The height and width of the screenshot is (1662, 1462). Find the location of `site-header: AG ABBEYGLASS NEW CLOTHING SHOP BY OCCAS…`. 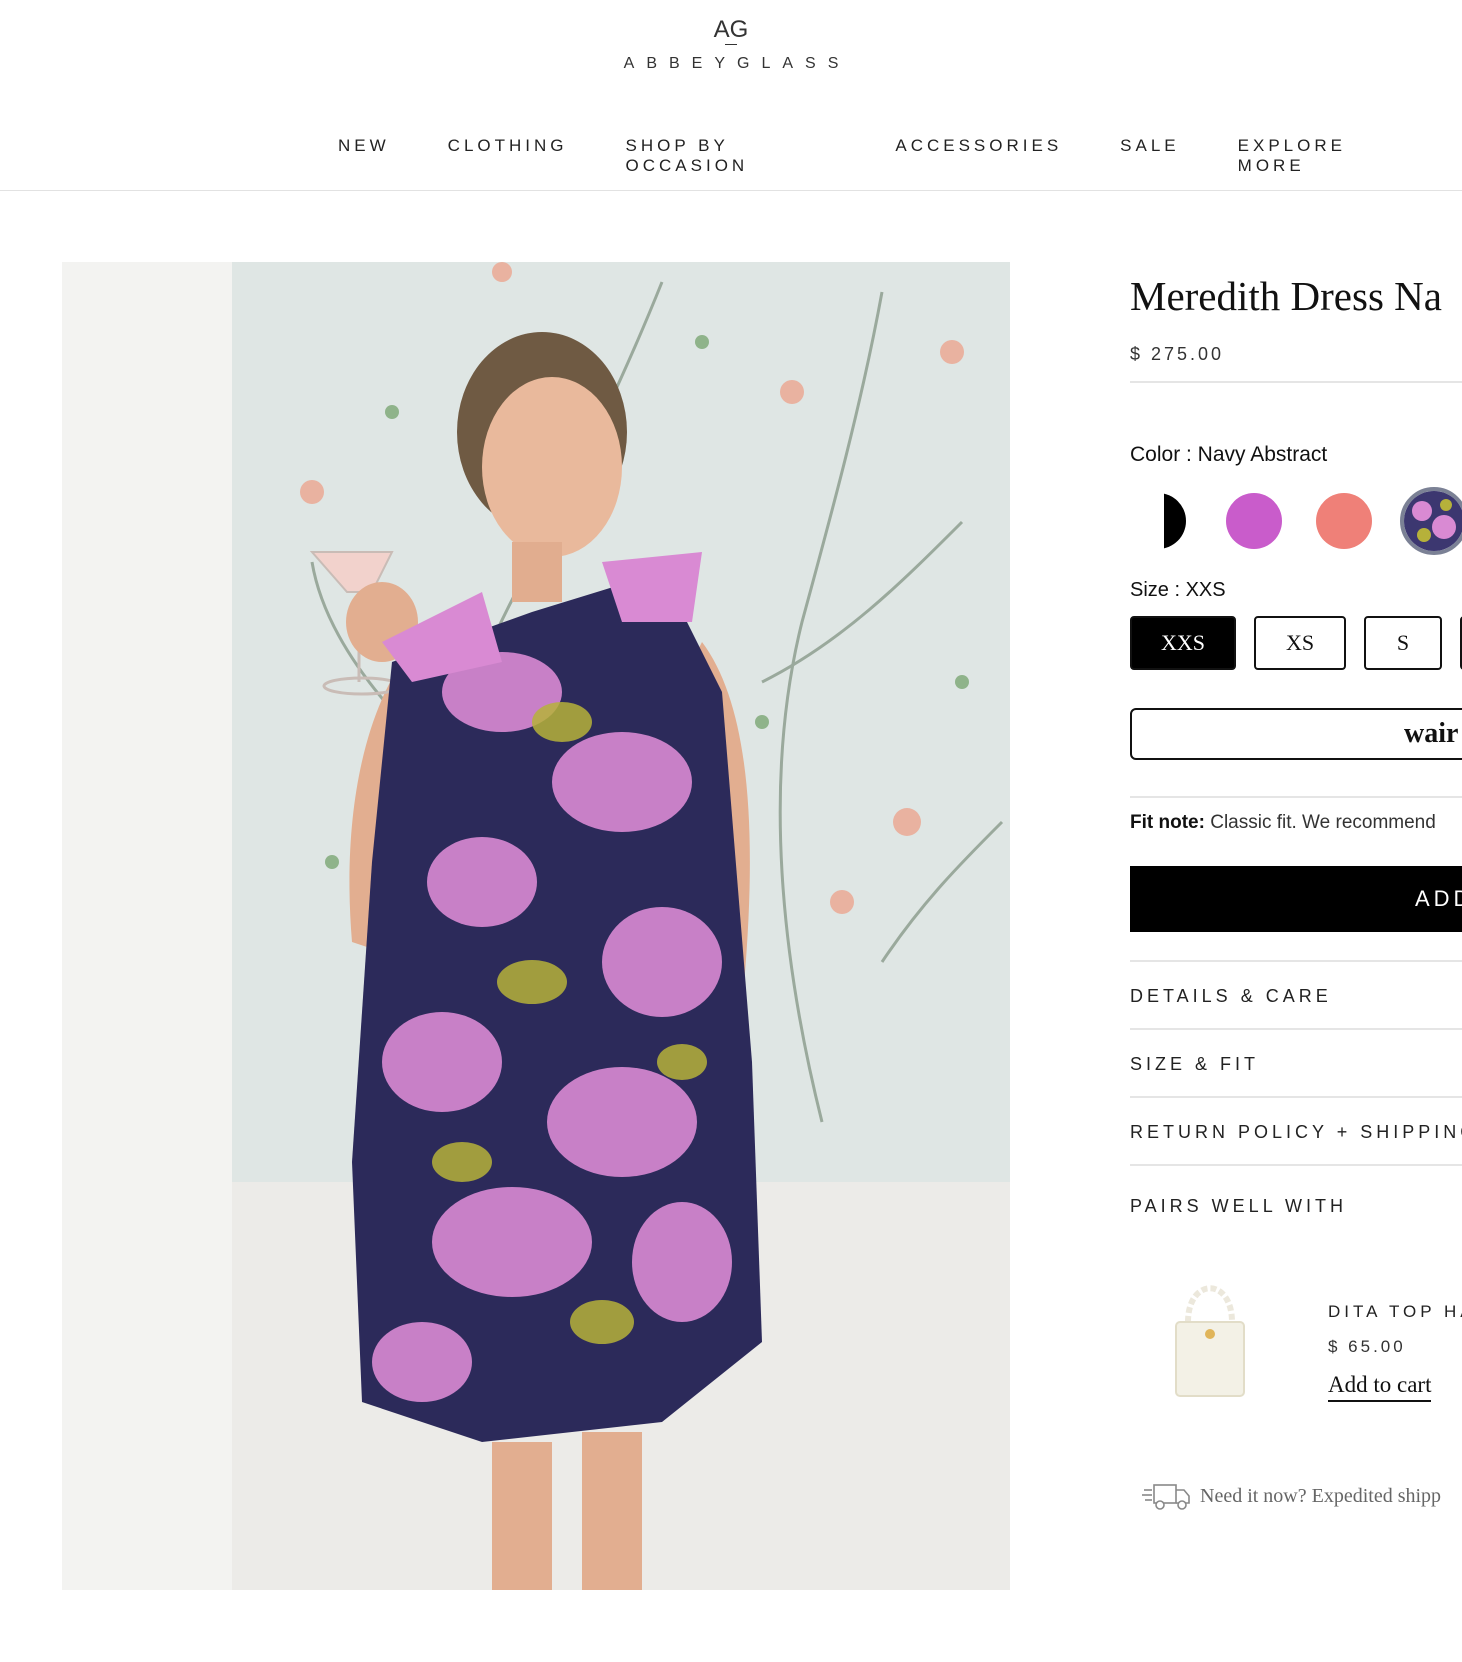

site-header: AG ABBEYGLASS NEW CLOTHING SHOP BY OCCAS… is located at coordinates (731, 95).